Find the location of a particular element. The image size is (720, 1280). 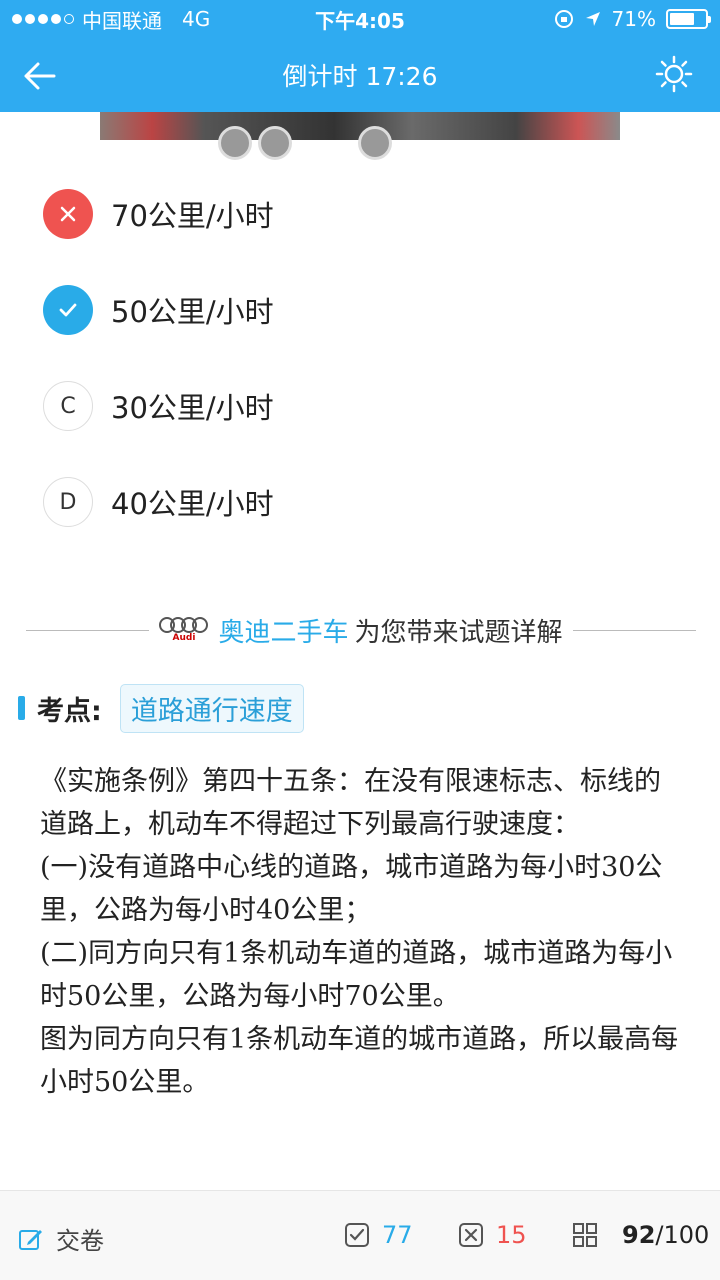

network-label: 4G is located at coordinates (196, 19).